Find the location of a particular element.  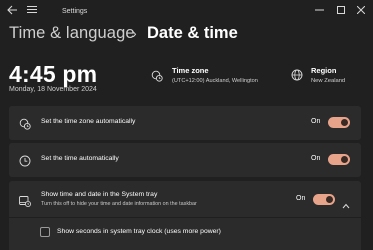

minimize-button is located at coordinates (319, 10).